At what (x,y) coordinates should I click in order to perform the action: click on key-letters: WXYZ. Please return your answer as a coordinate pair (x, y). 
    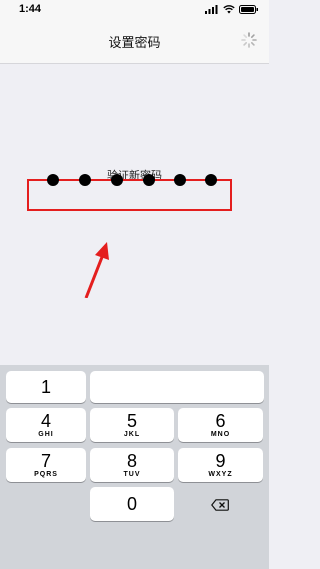
    Looking at the image, I should click on (220, 474).